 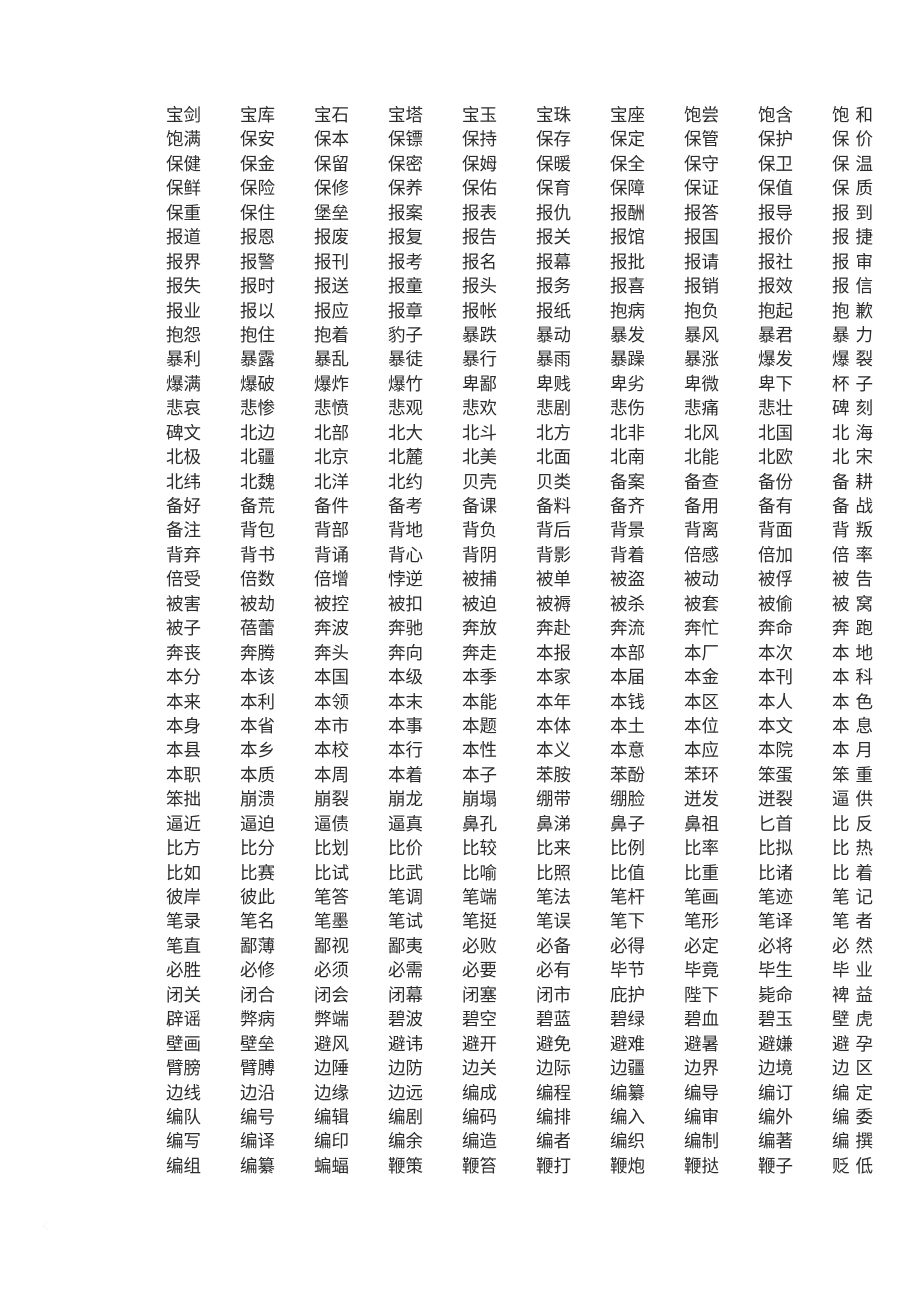 What do you see at coordinates (855, 726) in the screenshot?
I see `word-cell: 本息` at bounding box center [855, 726].